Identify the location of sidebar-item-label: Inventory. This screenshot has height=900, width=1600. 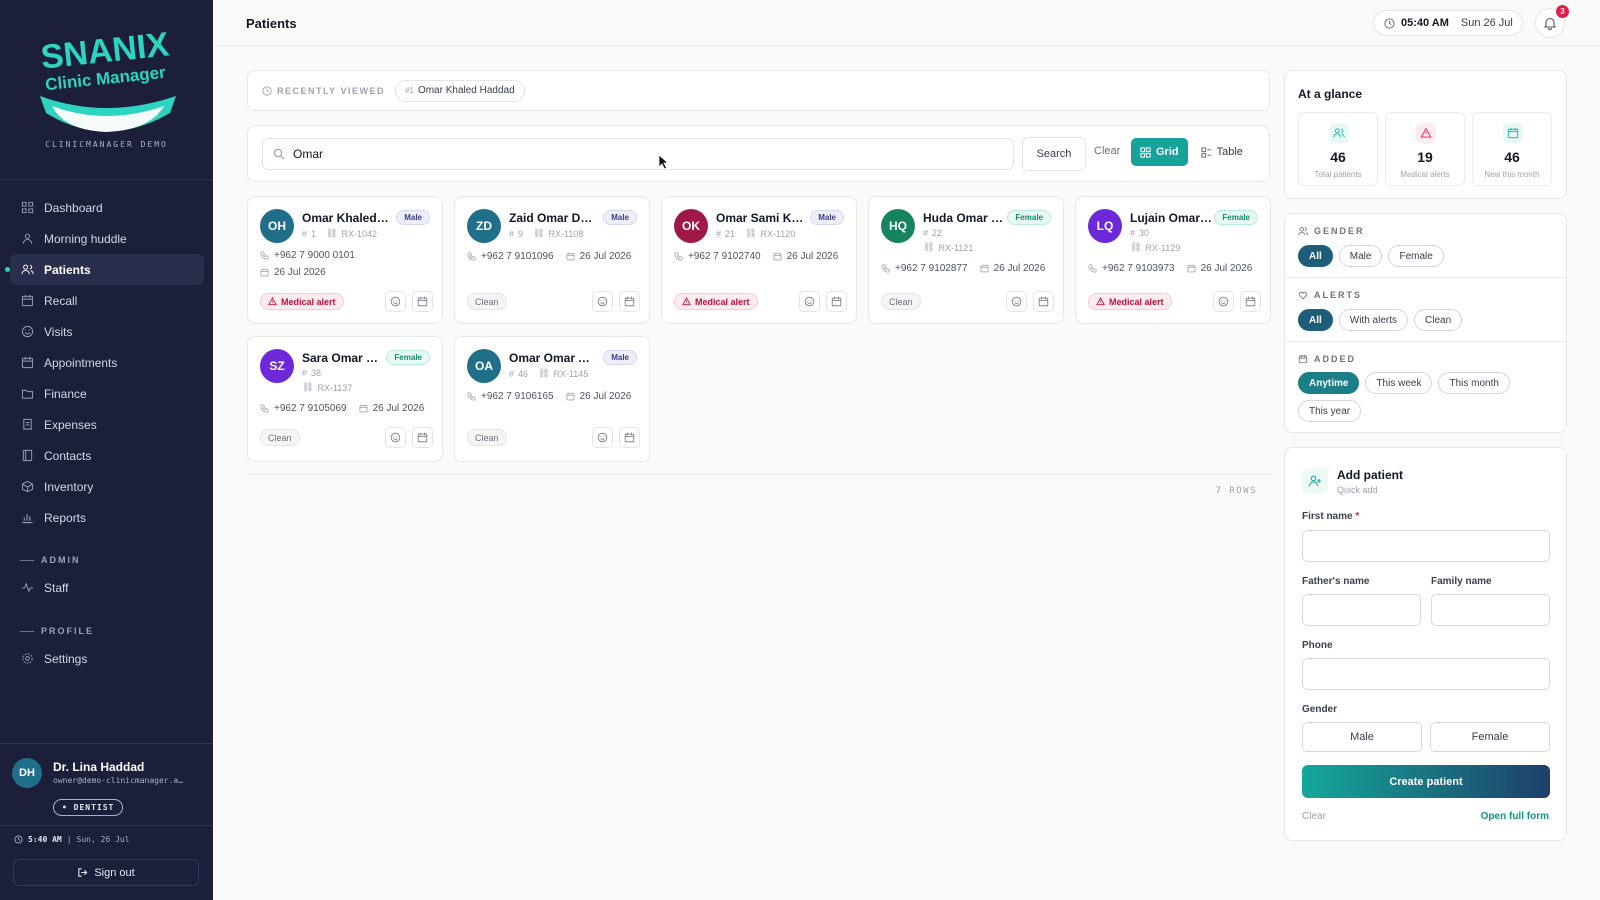
(69, 486).